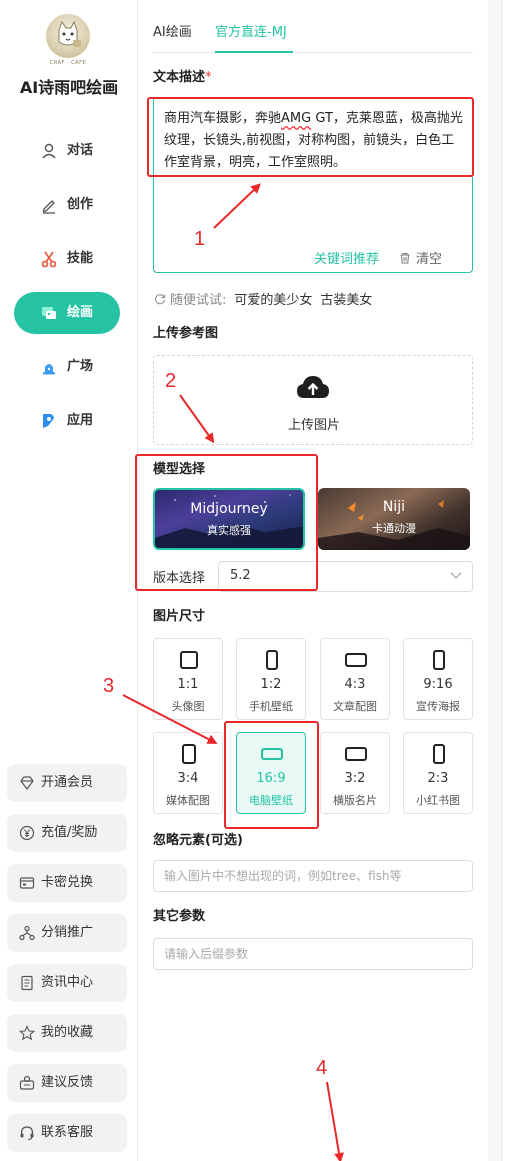 The width and height of the screenshot is (516, 1161). I want to click on clear-button: 清空, so click(420, 257).